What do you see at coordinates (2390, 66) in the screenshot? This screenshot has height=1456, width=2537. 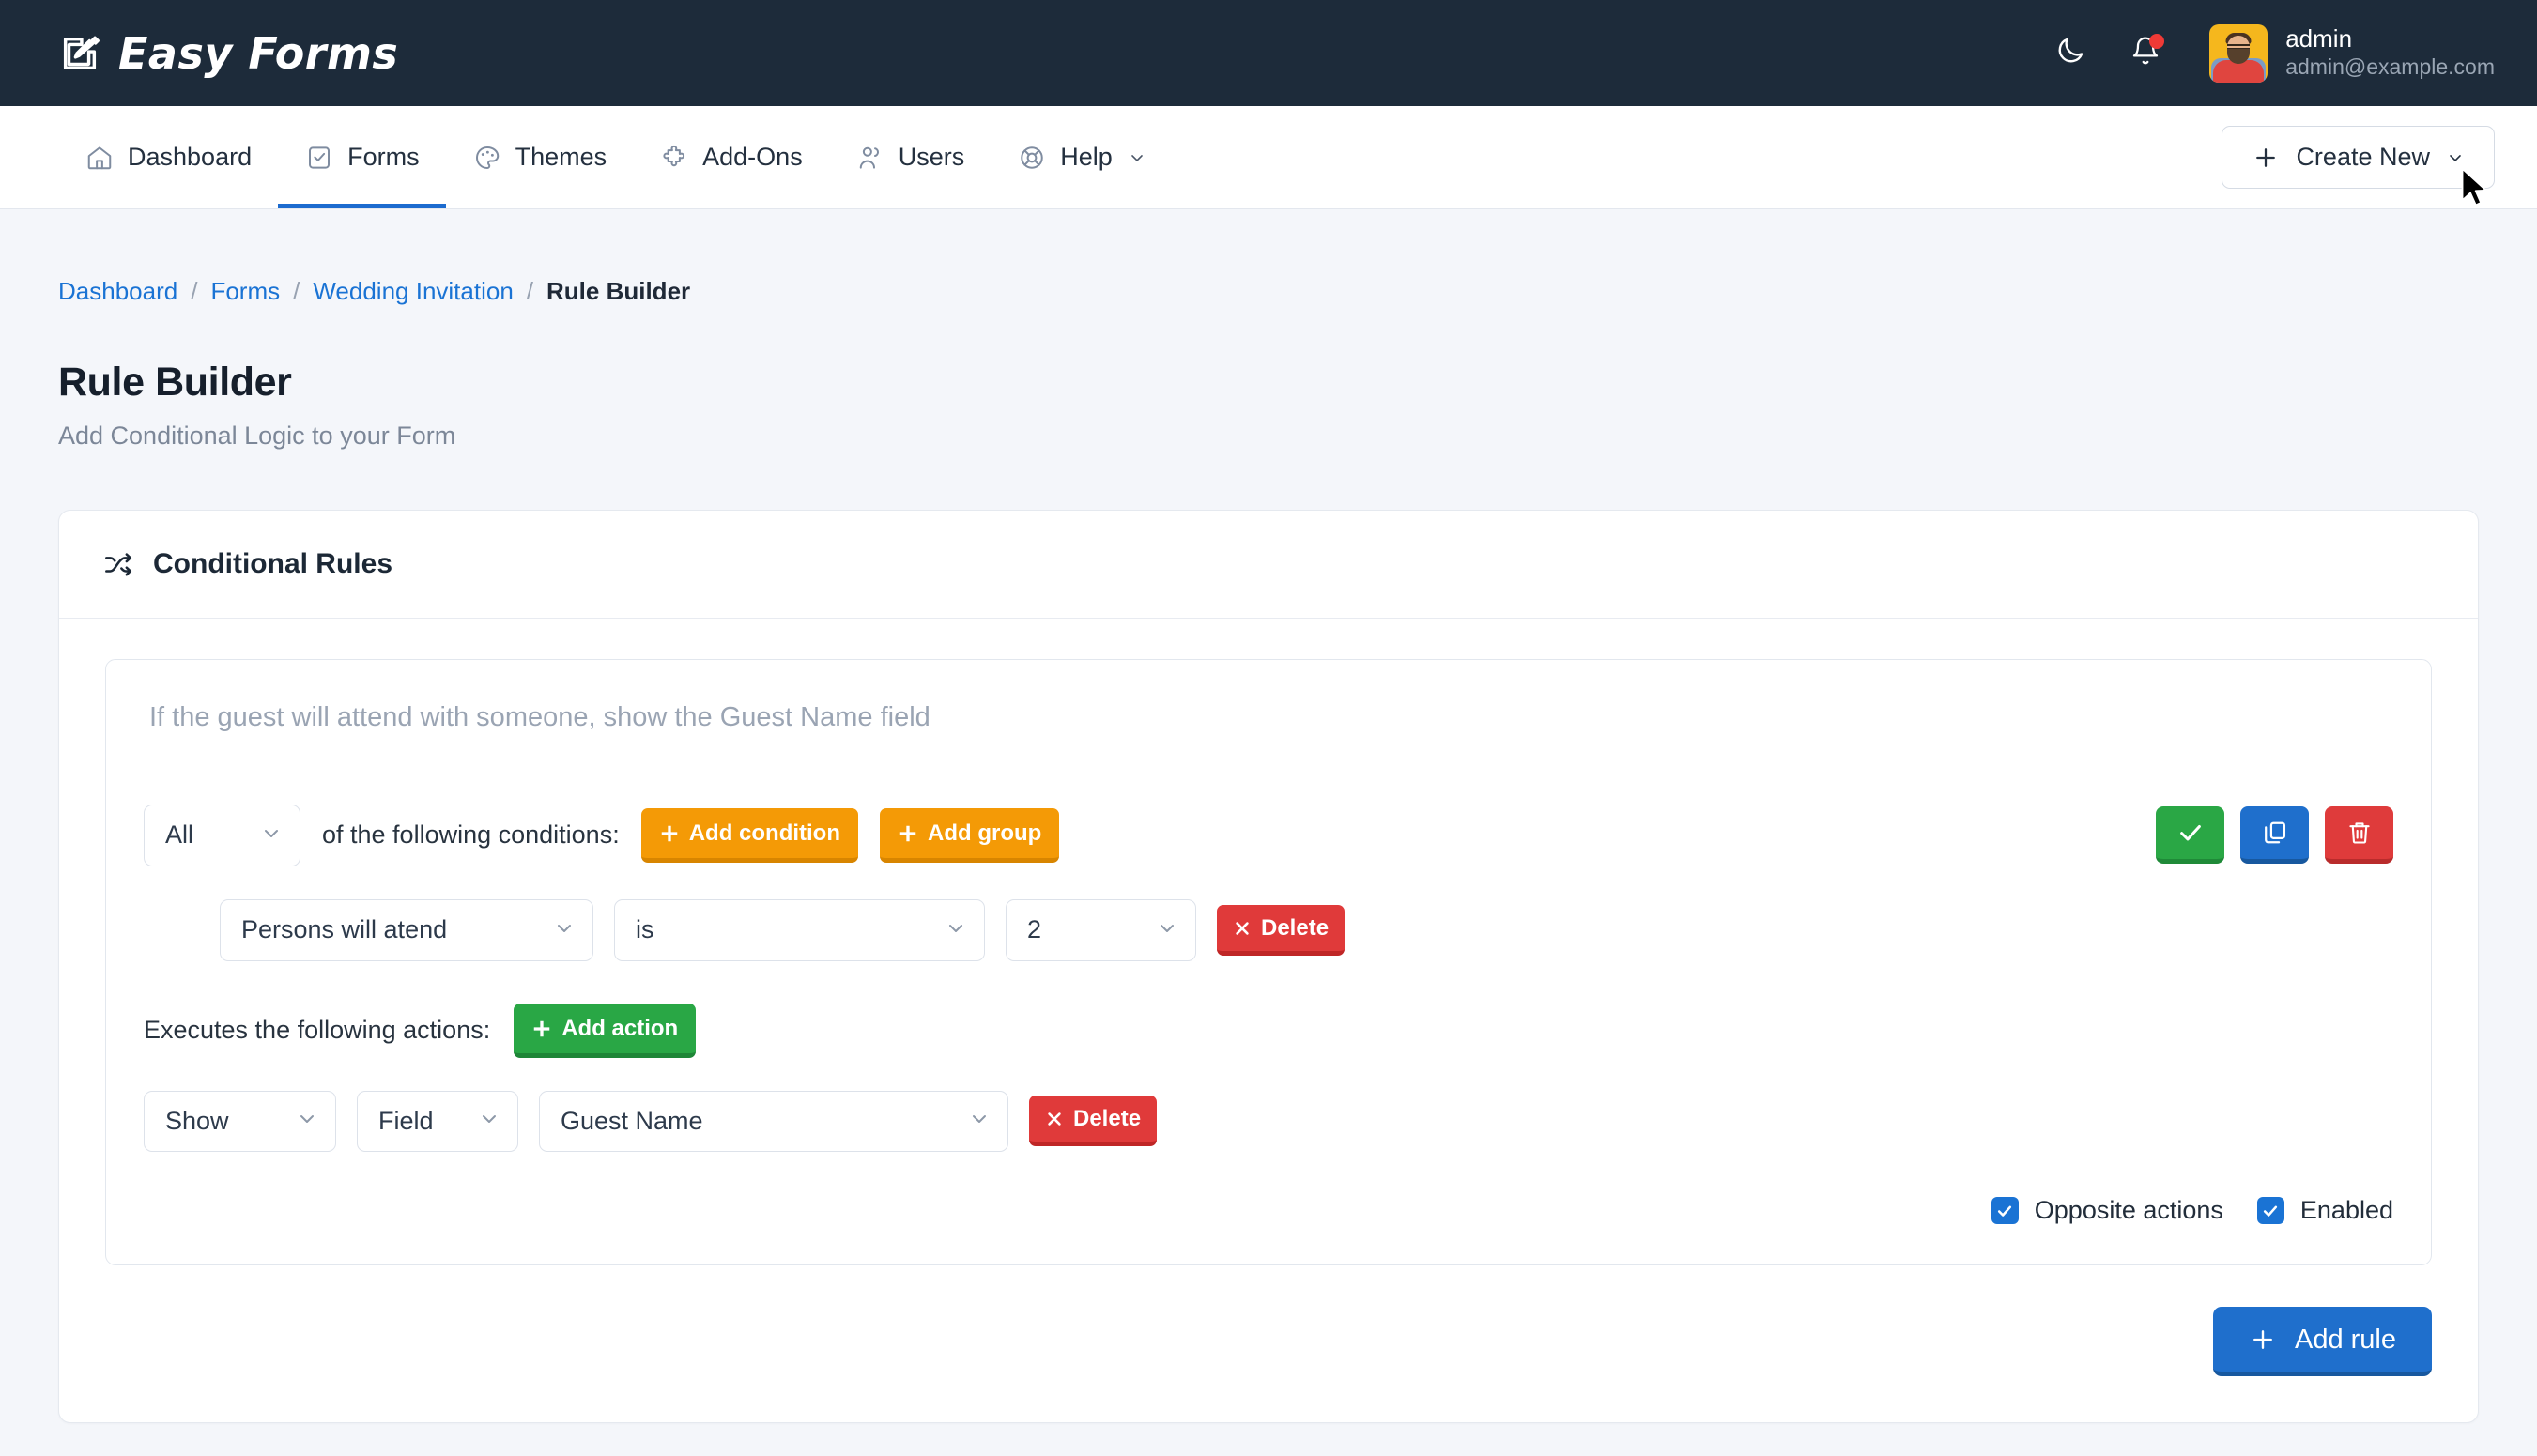 I see `user-email: admin@example.com` at bounding box center [2390, 66].